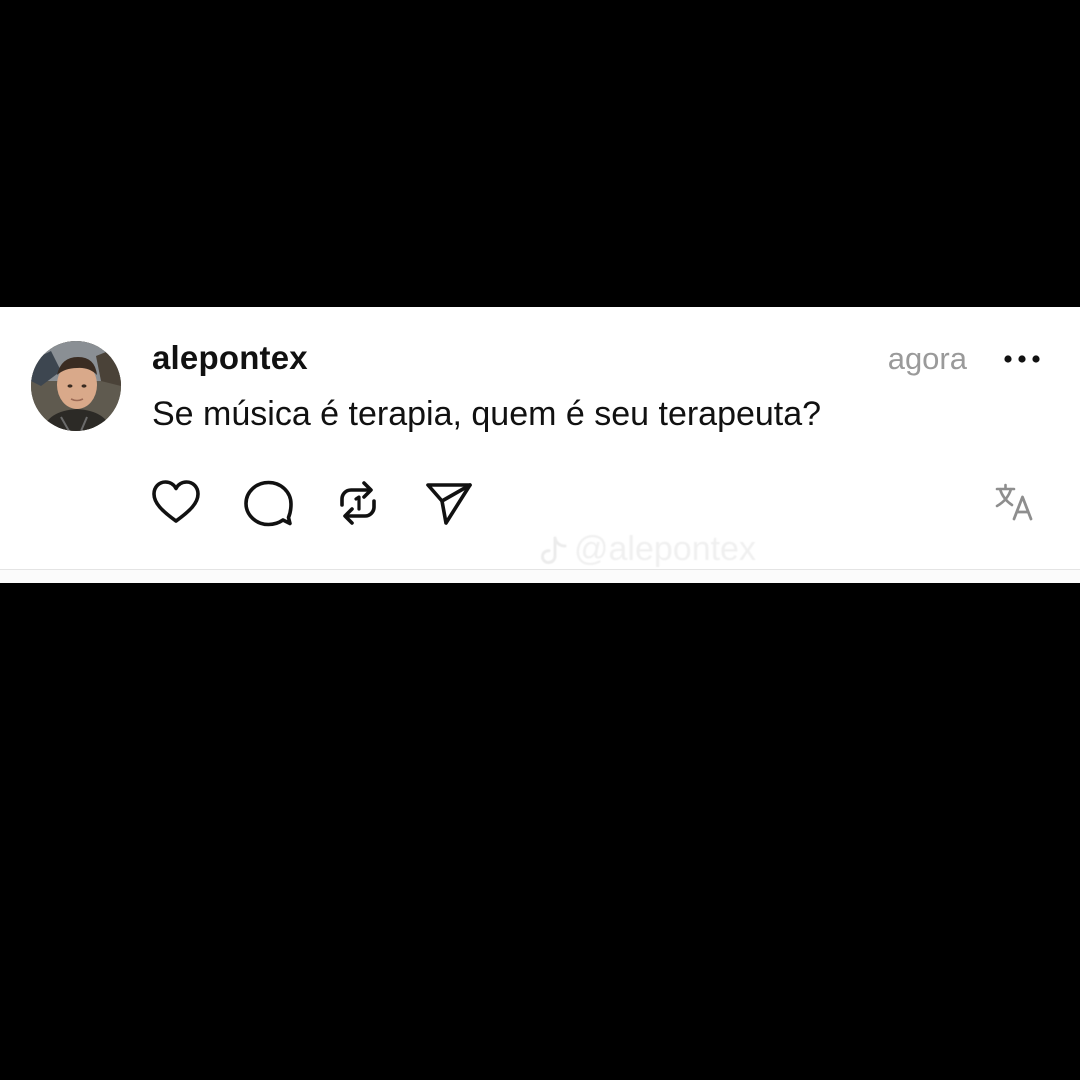 The image size is (1080, 1080). I want to click on timestamp: agora, so click(927, 358).